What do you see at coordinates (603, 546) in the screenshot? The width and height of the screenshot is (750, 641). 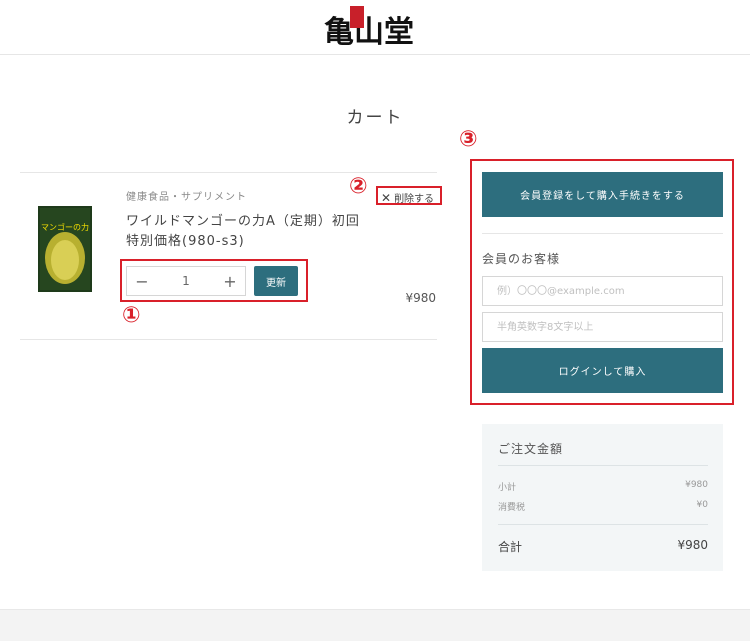 I see `total-row: 合計 ¥980` at bounding box center [603, 546].